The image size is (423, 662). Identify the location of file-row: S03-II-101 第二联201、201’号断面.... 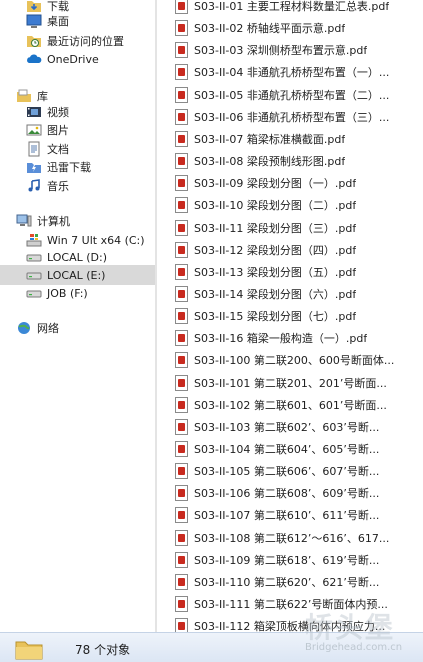
(297, 383).